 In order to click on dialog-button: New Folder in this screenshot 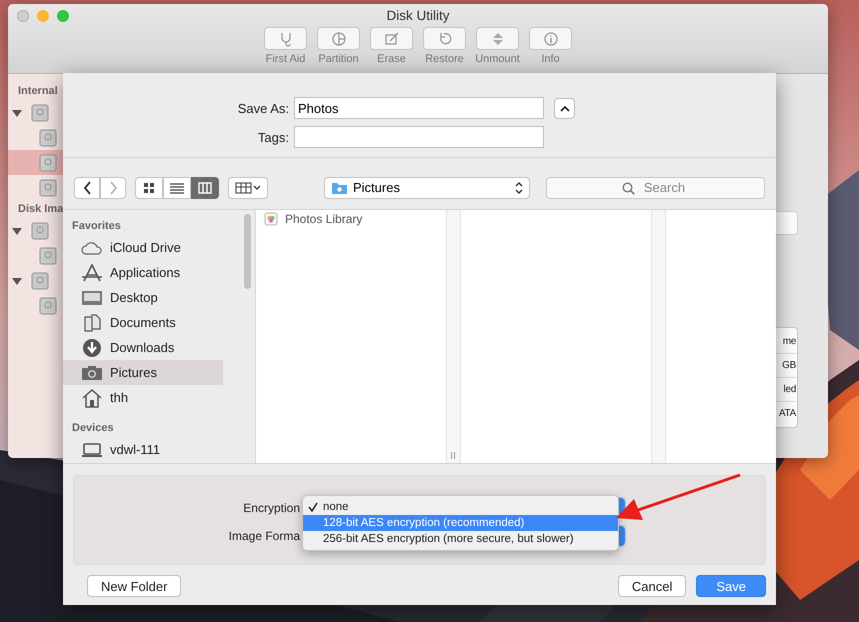, I will do `click(134, 586)`.